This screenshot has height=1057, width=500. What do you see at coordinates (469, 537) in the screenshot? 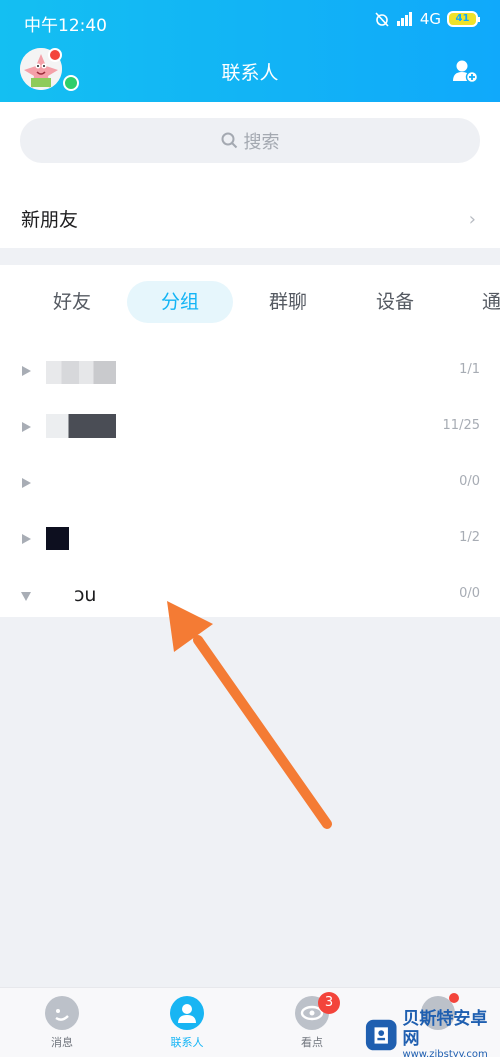
I see `group-count: 1/2` at bounding box center [469, 537].